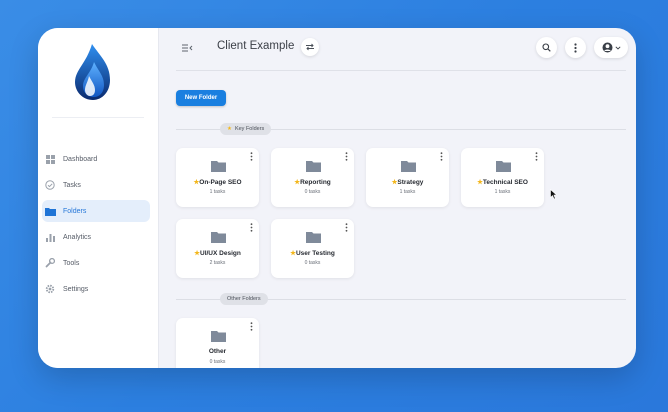 This screenshot has width=668, height=412. I want to click on folder-name: Other, so click(217, 351).